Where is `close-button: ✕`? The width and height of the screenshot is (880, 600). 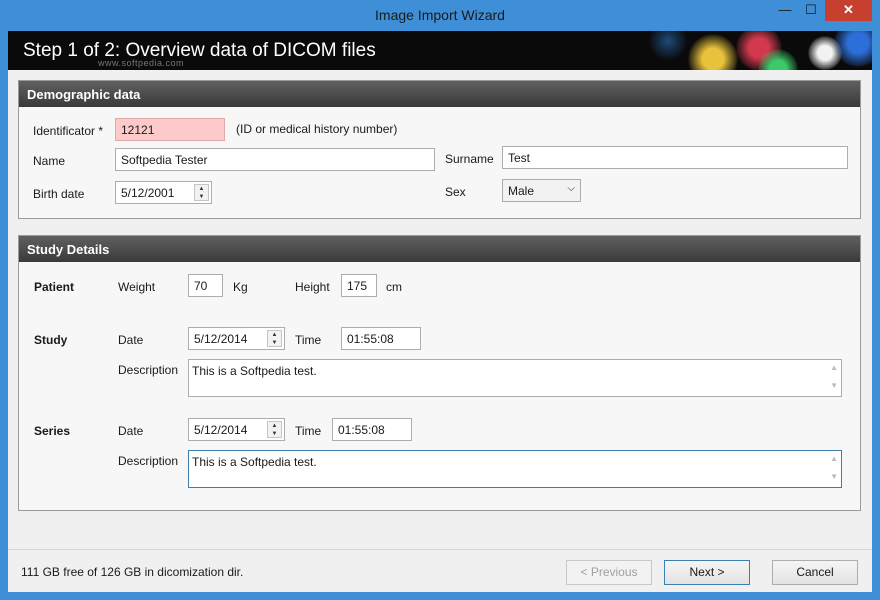 close-button: ✕ is located at coordinates (848, 10).